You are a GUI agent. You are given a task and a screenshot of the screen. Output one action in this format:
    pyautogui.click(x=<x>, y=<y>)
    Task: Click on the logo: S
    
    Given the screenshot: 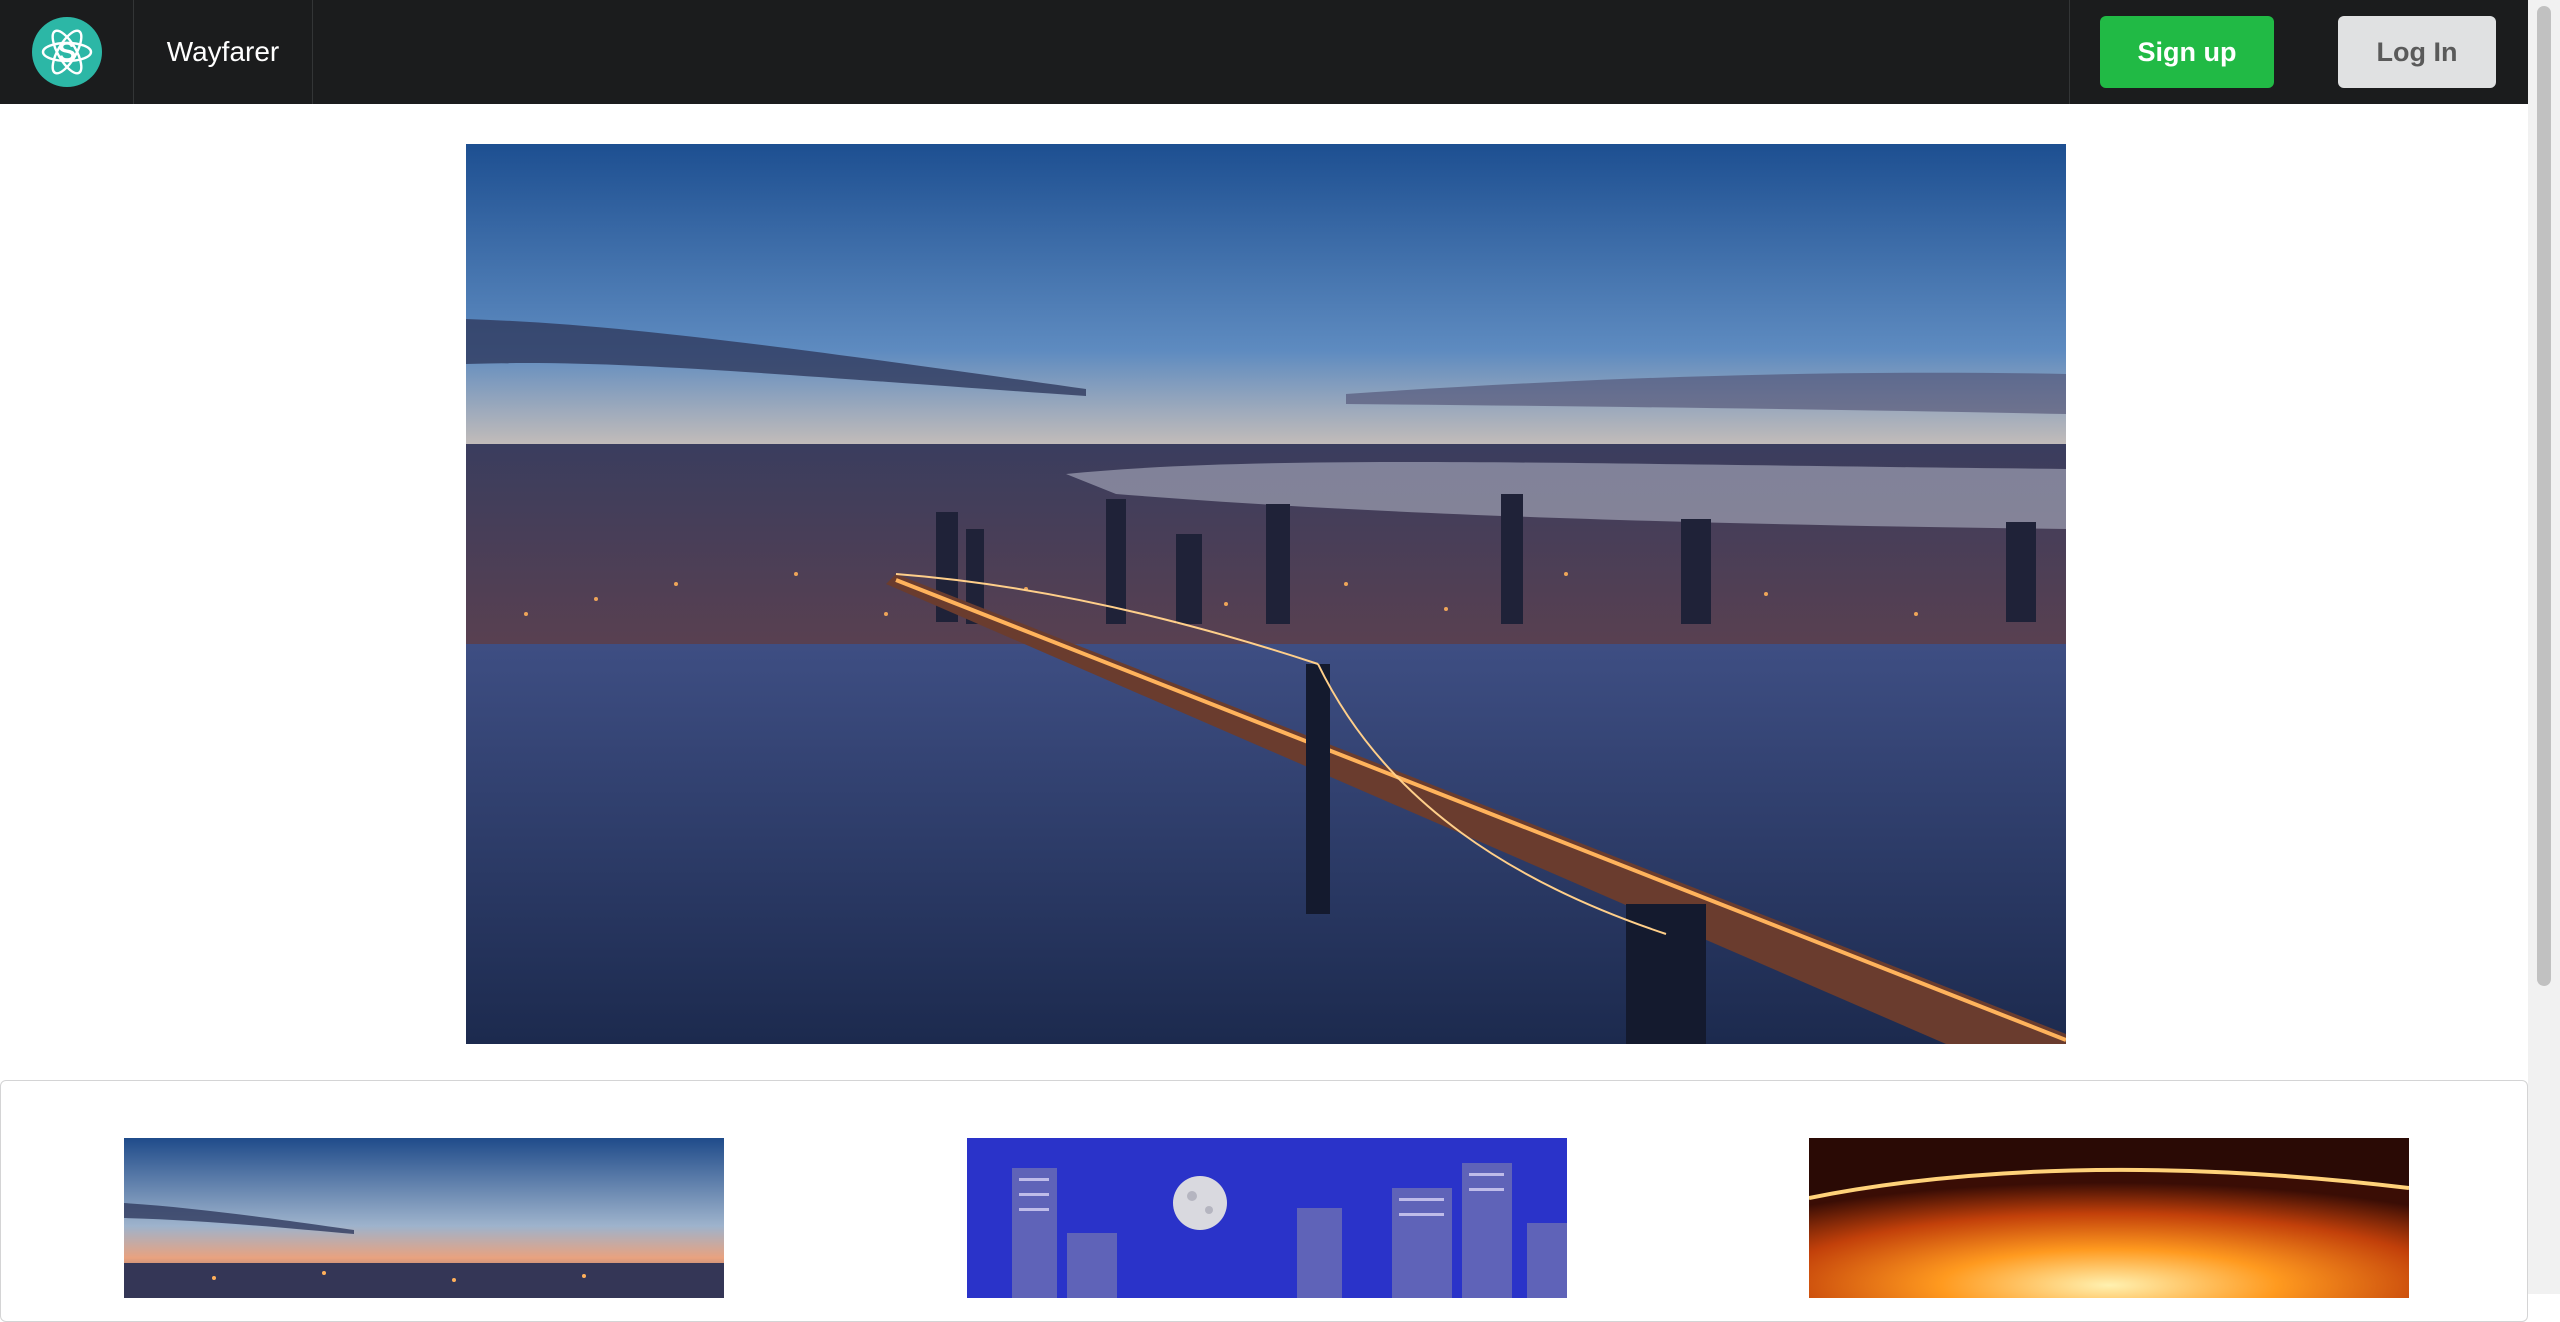 What is the action you would take?
    pyautogui.click(x=67, y=52)
    